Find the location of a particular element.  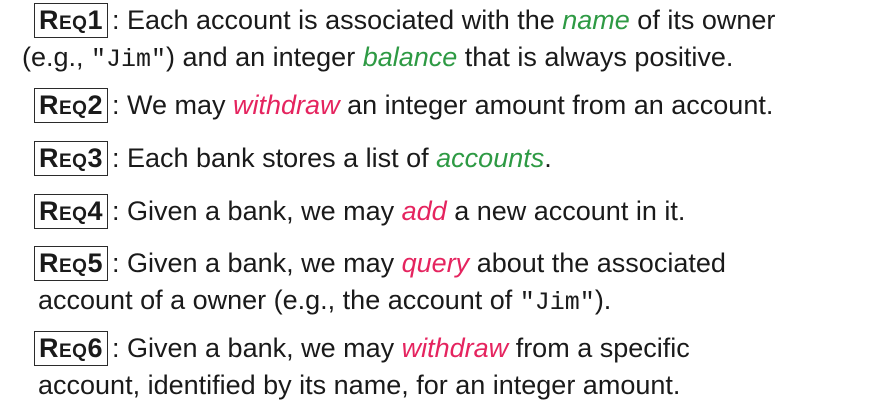

requirement-text: a new account in it. is located at coordinates (566, 211).